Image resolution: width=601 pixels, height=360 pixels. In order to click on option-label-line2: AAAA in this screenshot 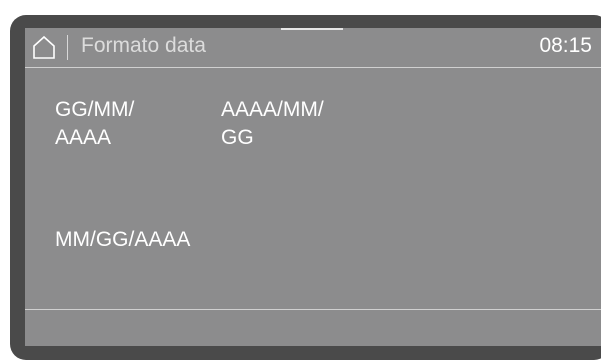, I will do `click(83, 137)`.